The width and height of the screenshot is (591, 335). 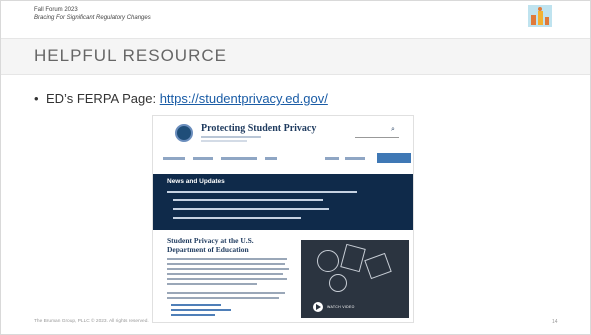 What do you see at coordinates (196, 181) in the screenshot?
I see `news-title: News and Updates` at bounding box center [196, 181].